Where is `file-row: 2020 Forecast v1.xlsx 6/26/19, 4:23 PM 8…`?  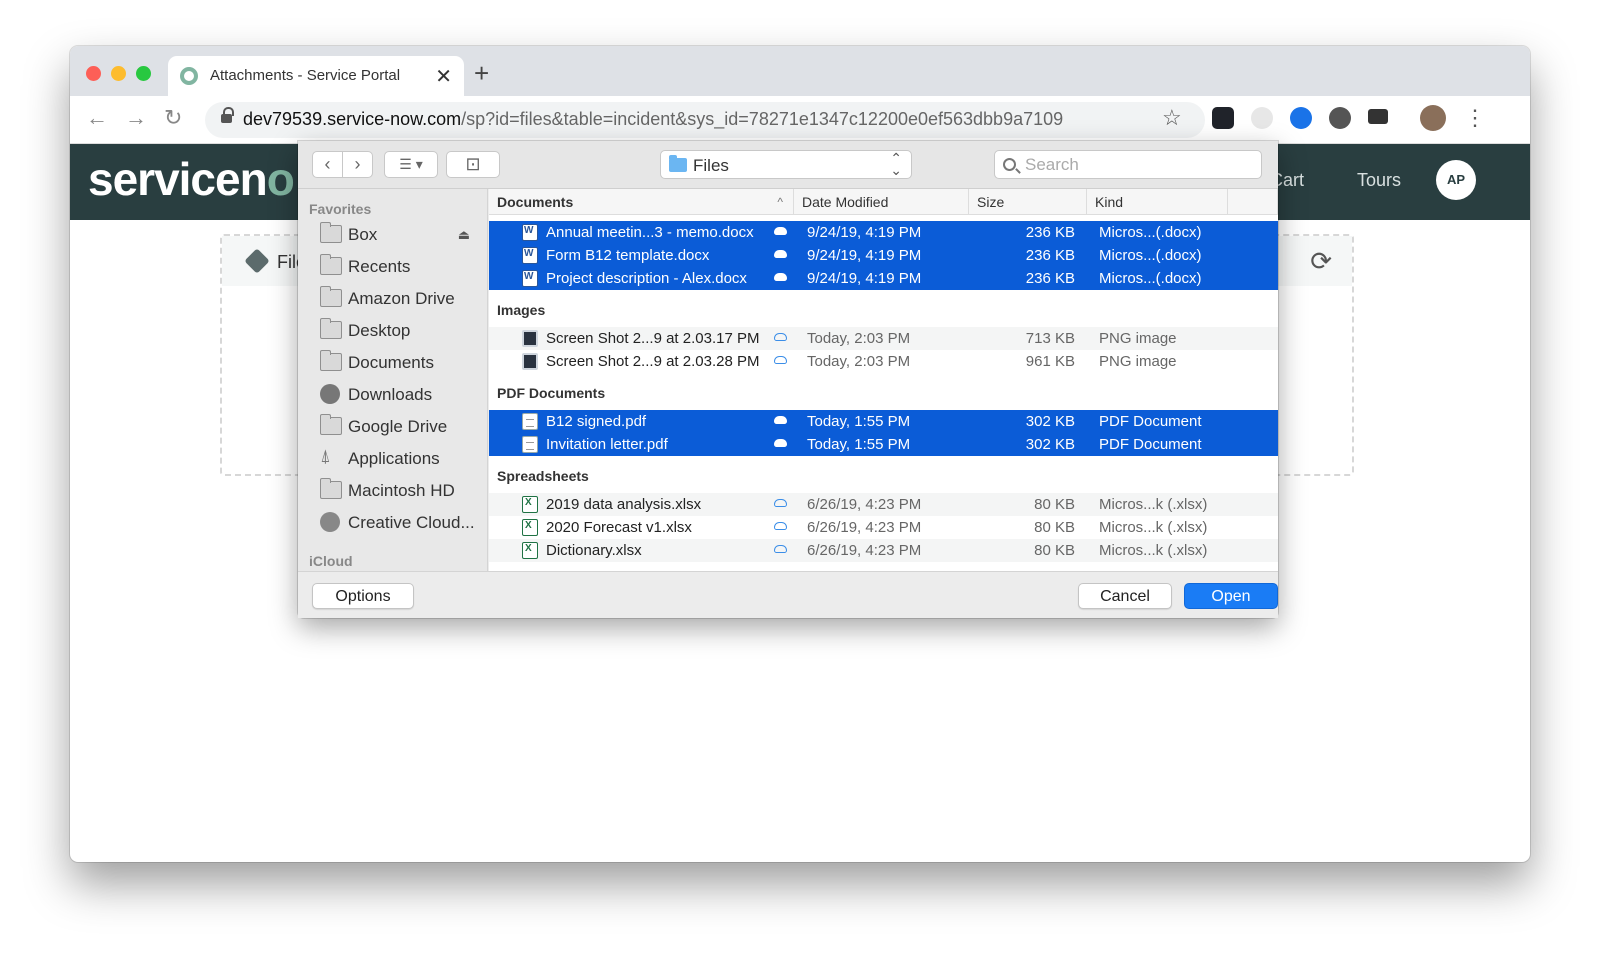
file-row: 2020 Forecast v1.xlsx 6/26/19, 4:23 PM 8… is located at coordinates (883, 527).